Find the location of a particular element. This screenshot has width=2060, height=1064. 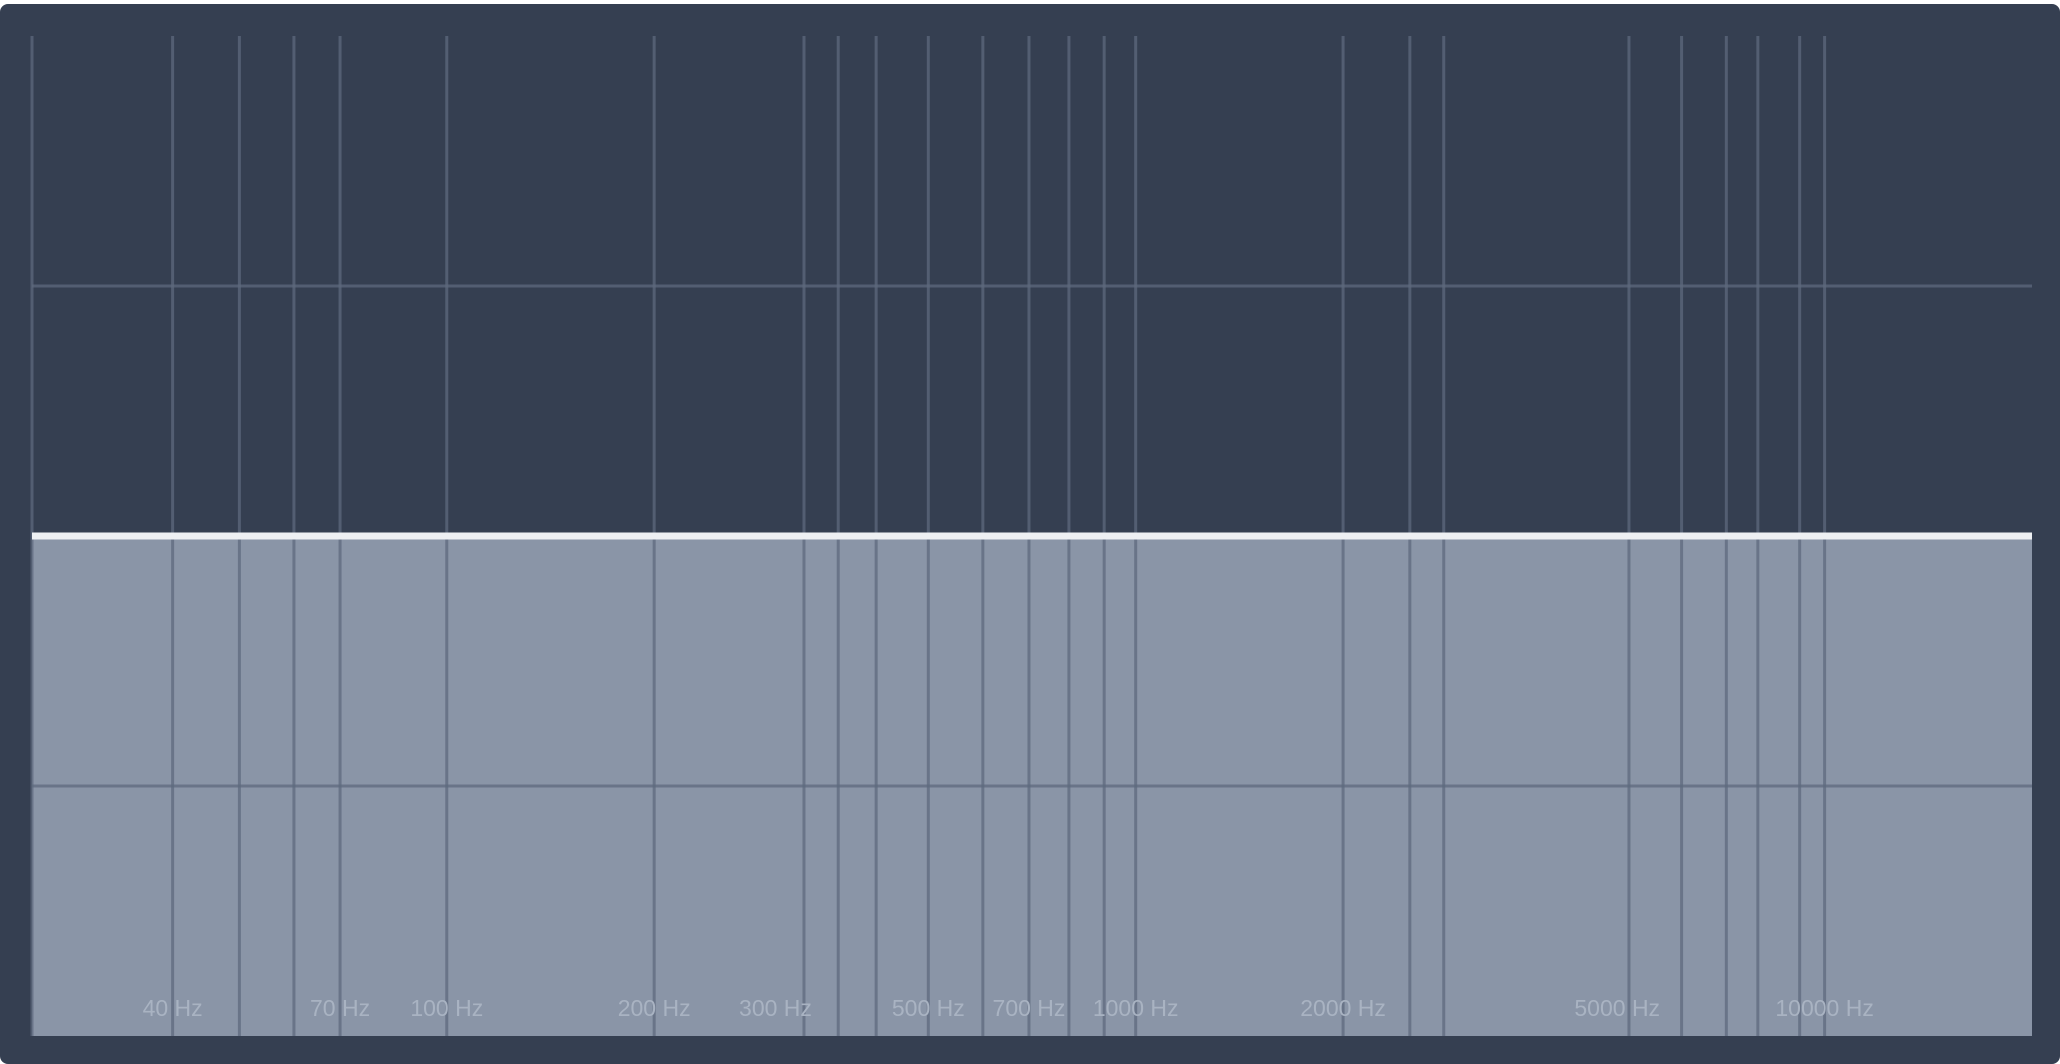

frequency-tick-label: 100 Hz is located at coordinates (446, 1008).